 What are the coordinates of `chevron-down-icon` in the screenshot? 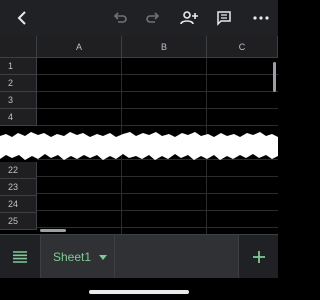 It's located at (103, 257).